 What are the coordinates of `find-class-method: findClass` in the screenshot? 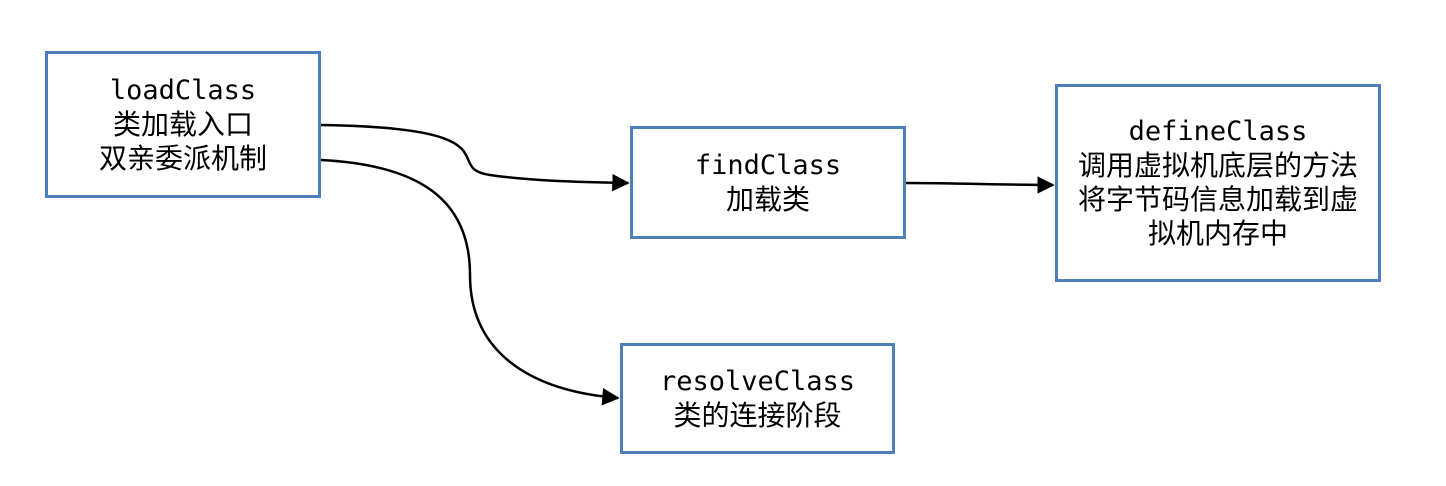 It's located at (768, 165).